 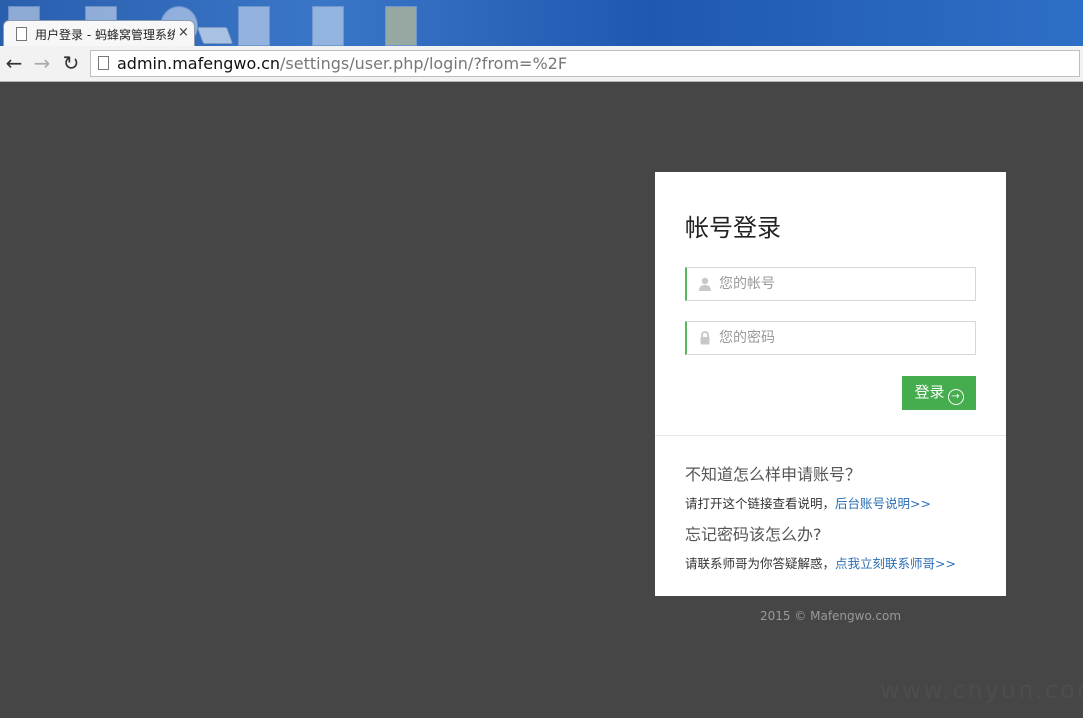 I want to click on password-input, so click(x=844, y=338).